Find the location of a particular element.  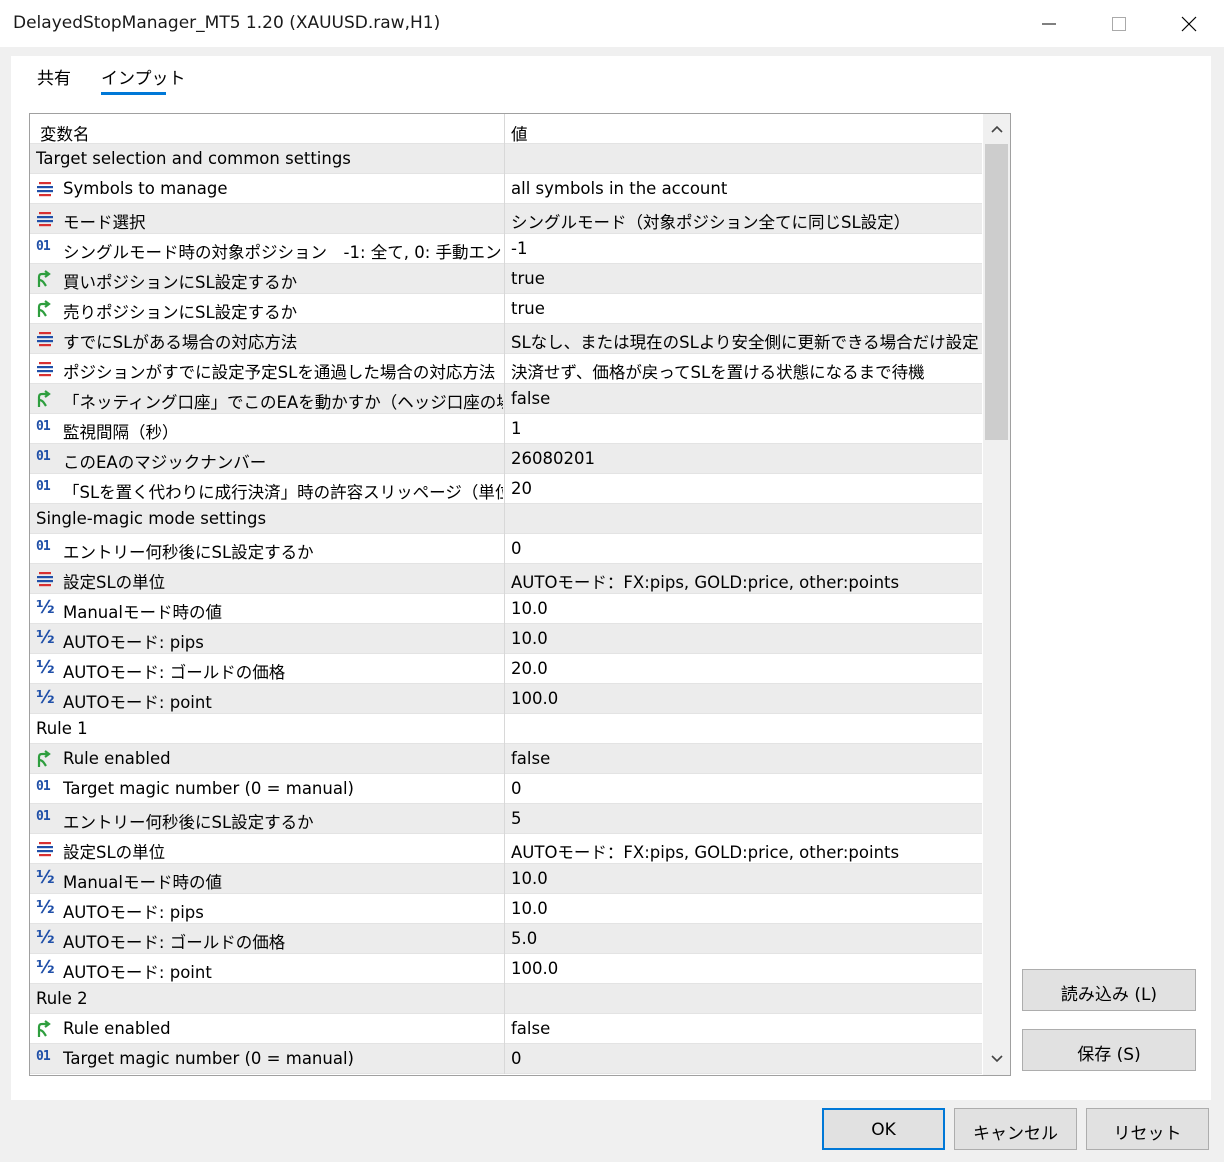

ok-button: OK is located at coordinates (883, 1129).